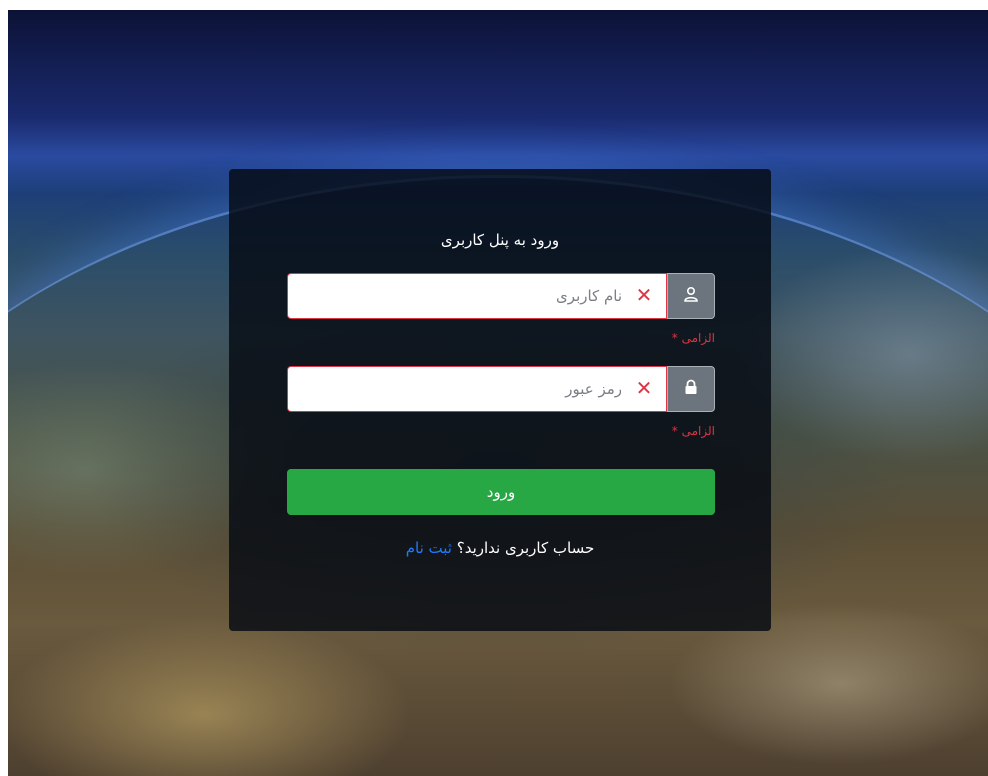  I want to click on username-field-group: ✕ الزامی *, so click(501, 309).